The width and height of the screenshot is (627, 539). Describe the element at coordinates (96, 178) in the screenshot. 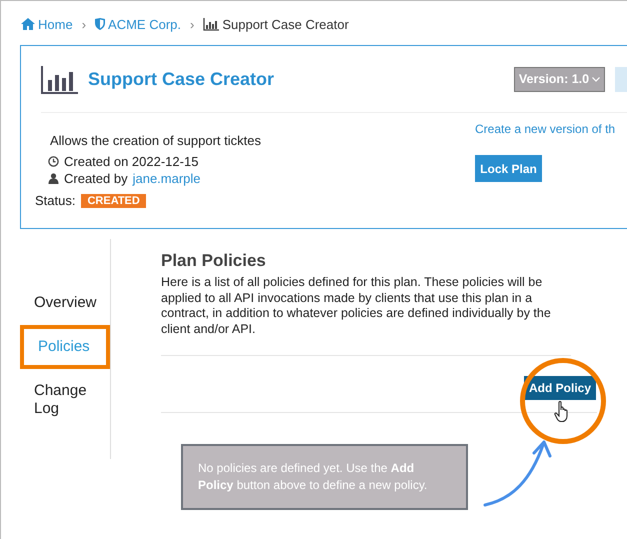

I see `created-by-label: Created by` at that location.